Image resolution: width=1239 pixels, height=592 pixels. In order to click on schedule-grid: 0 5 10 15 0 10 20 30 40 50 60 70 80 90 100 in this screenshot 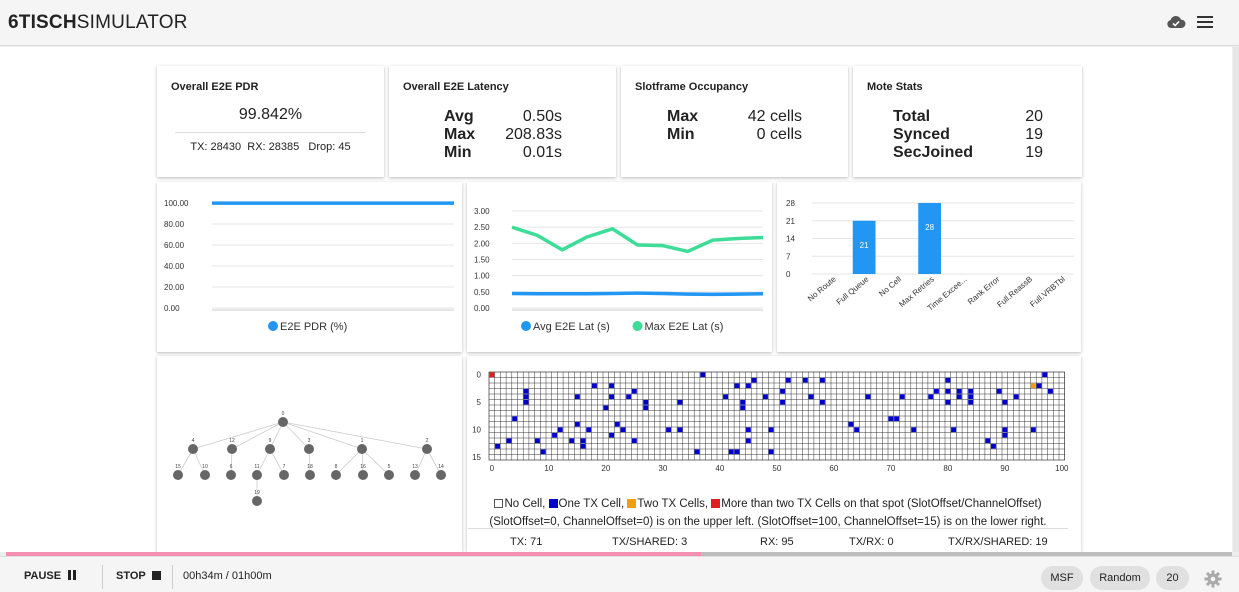, I will do `click(774, 421)`.